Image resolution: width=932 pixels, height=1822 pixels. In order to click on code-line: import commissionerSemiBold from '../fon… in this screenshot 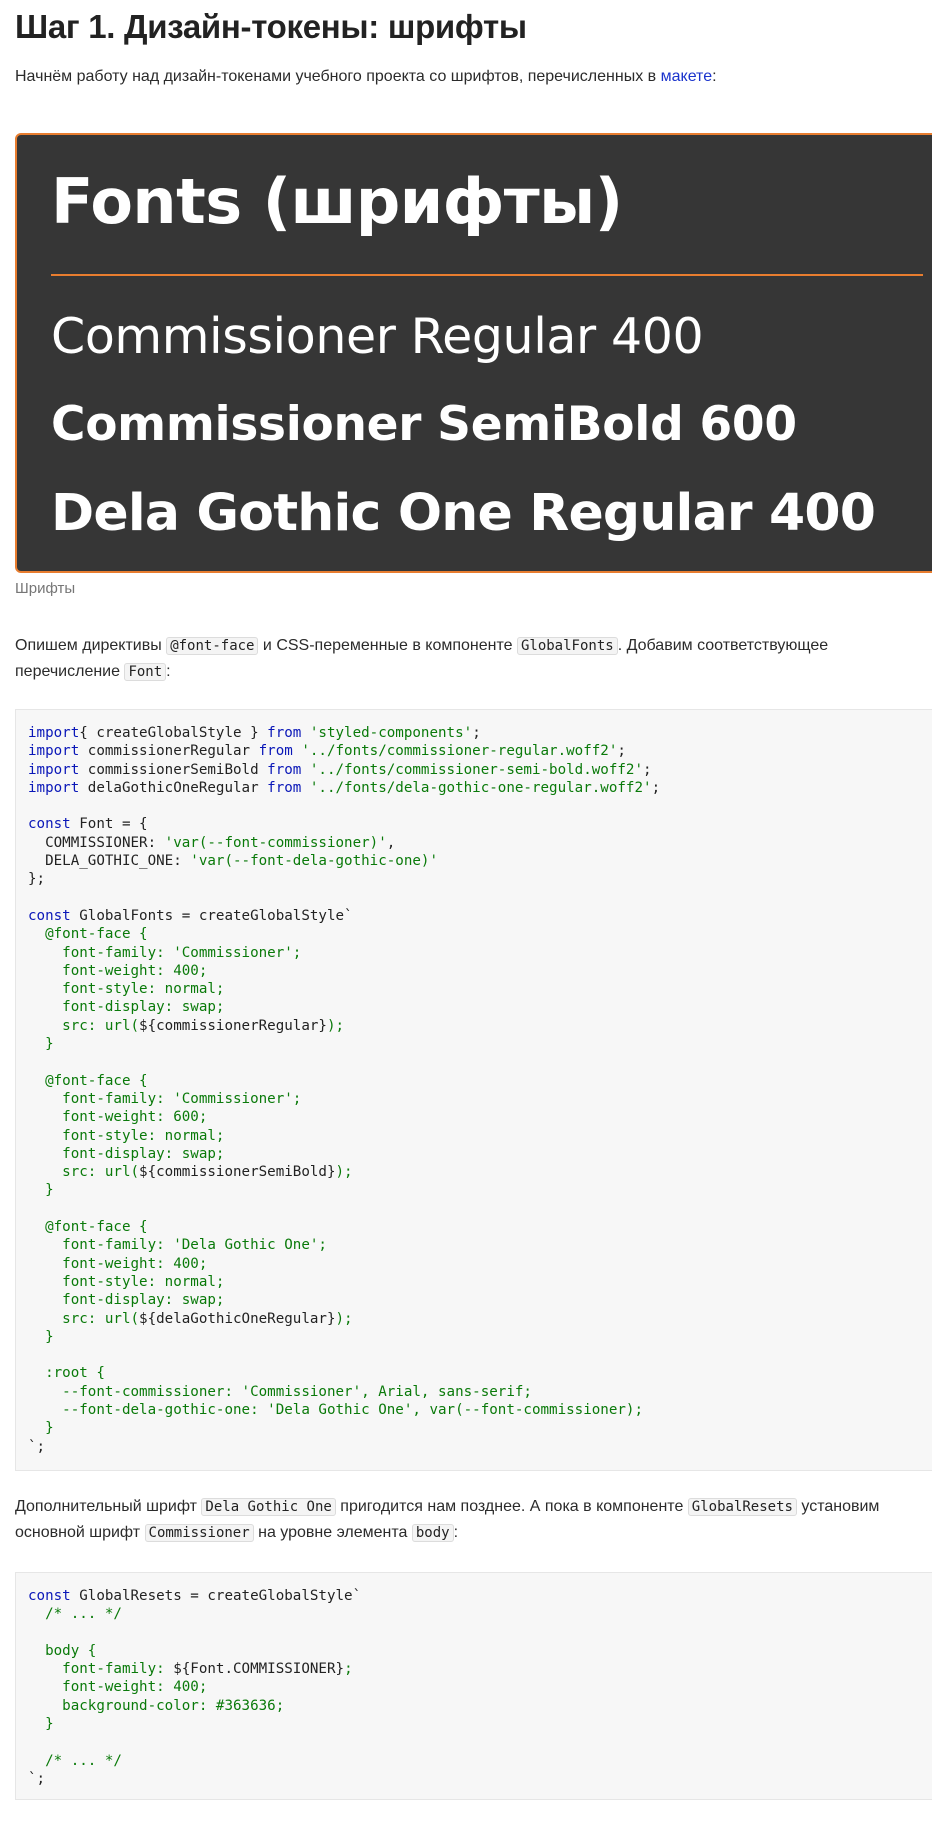, I will do `click(477, 770)`.